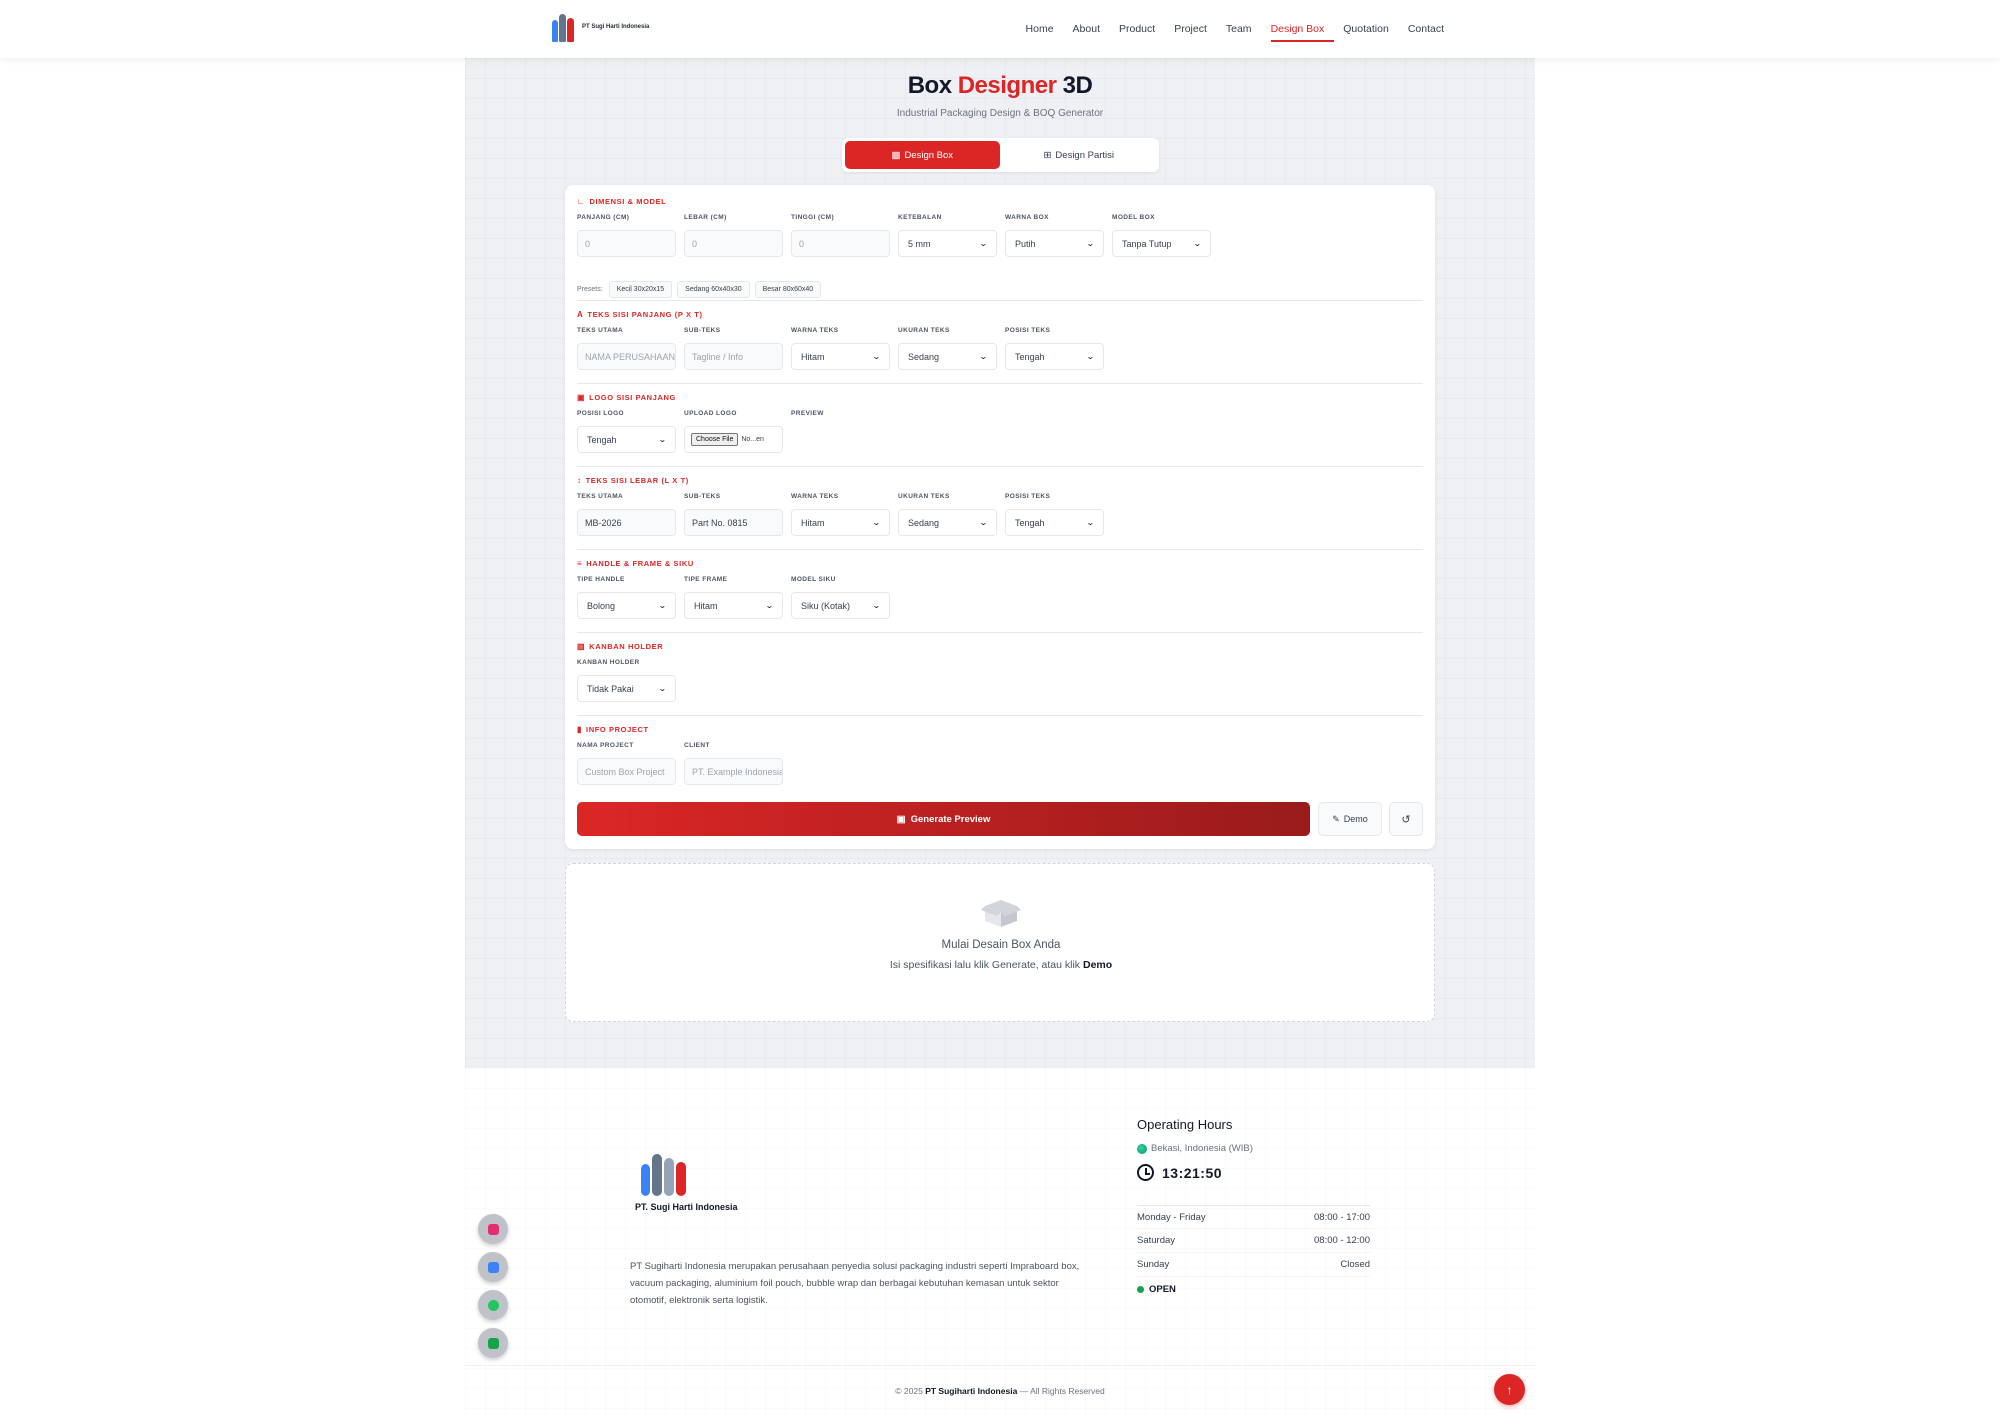 The image size is (2000, 1414). Describe the element at coordinates (626, 356) in the screenshot. I see `teks-utama-panjang-input: NAMA PERUSAHAAN` at that location.